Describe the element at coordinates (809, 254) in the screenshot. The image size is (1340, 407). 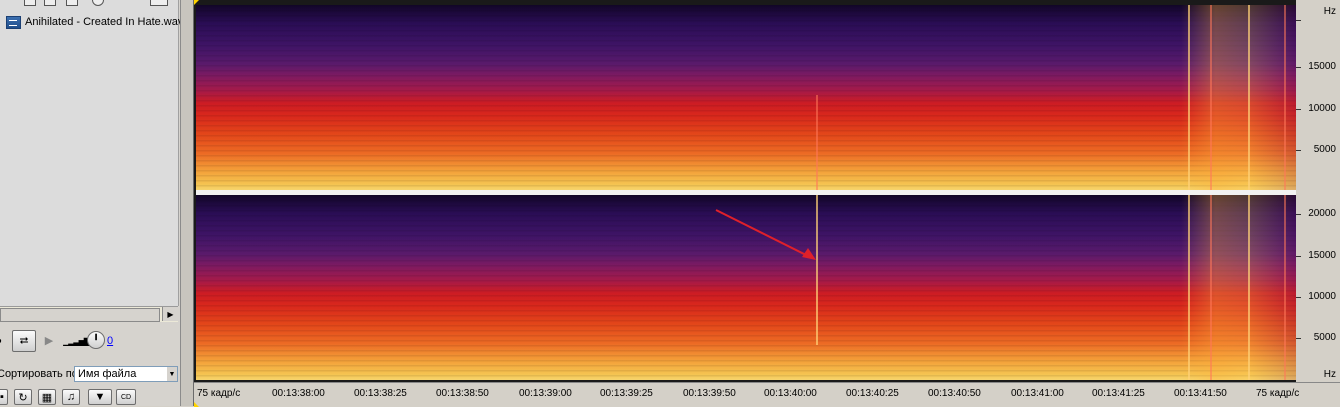
I see `annotation-arrow-head` at that location.